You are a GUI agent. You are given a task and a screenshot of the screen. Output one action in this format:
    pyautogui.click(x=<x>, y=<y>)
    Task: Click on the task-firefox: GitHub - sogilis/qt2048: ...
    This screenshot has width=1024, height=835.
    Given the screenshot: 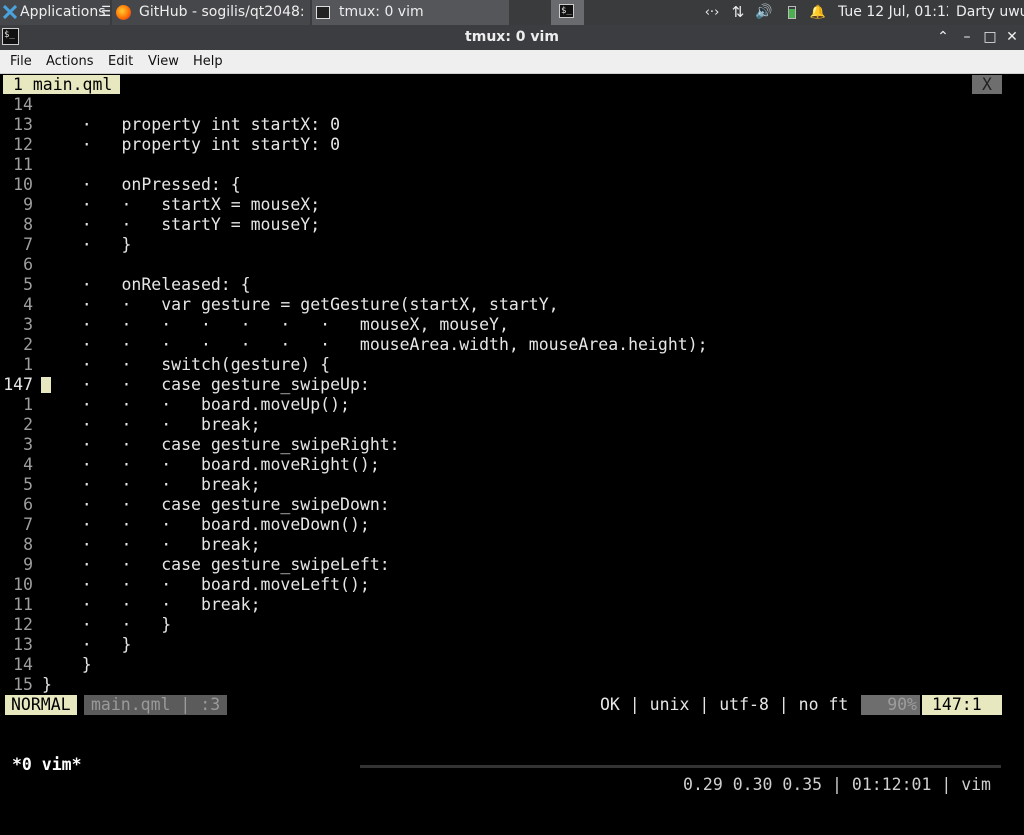 What is the action you would take?
    pyautogui.click(x=211, y=12)
    